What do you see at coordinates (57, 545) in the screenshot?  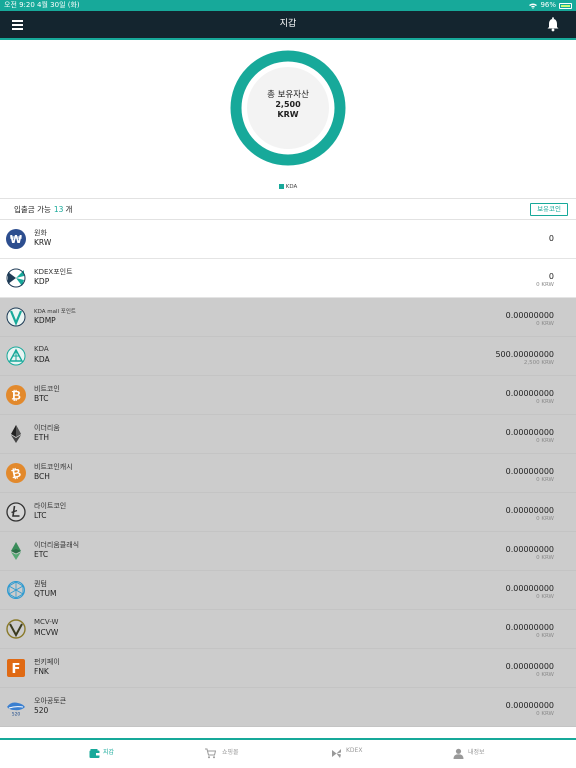 I see `coin-name: 이더리움클래식` at bounding box center [57, 545].